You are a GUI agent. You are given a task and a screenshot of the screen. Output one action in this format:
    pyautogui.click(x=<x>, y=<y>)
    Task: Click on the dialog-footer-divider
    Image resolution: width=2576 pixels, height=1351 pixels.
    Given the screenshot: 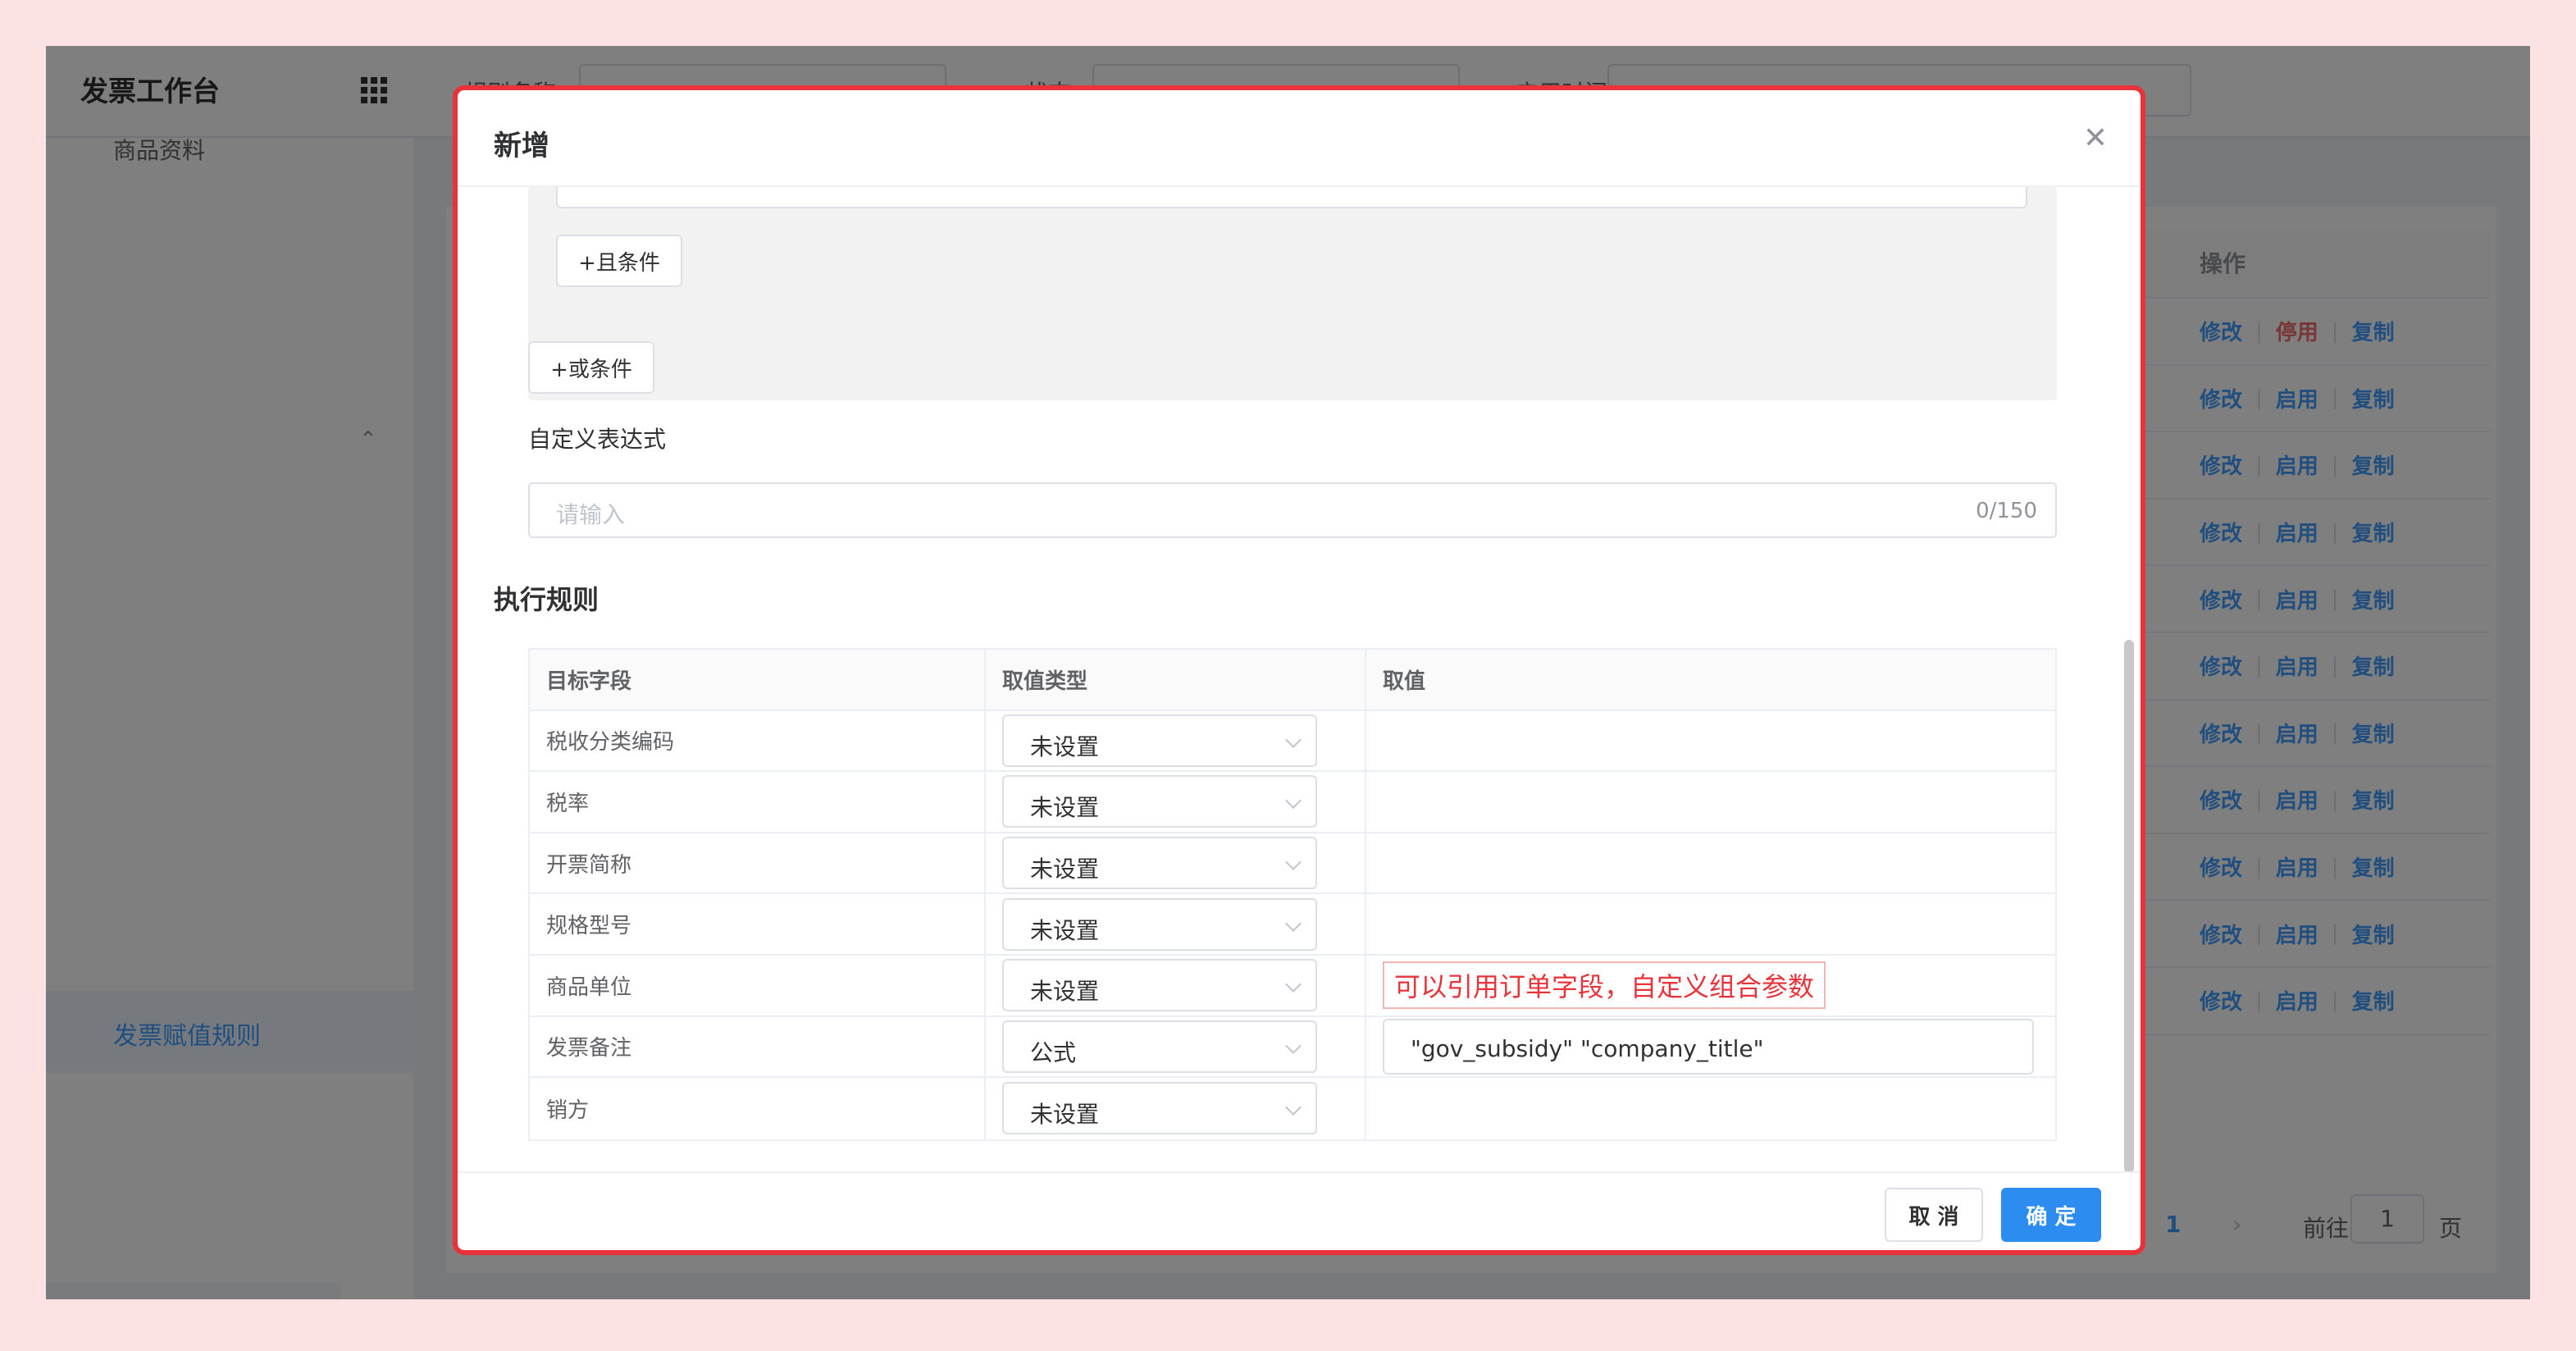 What is the action you would take?
    pyautogui.click(x=1299, y=1172)
    